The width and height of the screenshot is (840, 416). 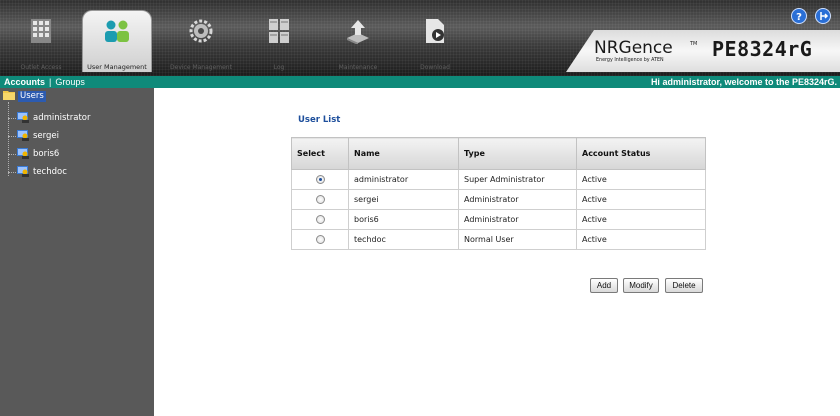 I want to click on cell-type: Super Administrator, so click(x=517, y=179).